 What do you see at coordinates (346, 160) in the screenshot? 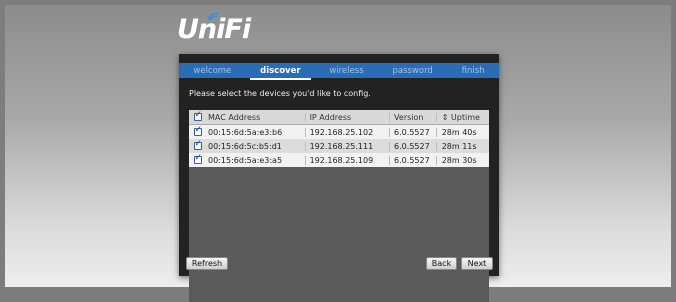
I see `ip-cell: 192.168.25.109` at bounding box center [346, 160].